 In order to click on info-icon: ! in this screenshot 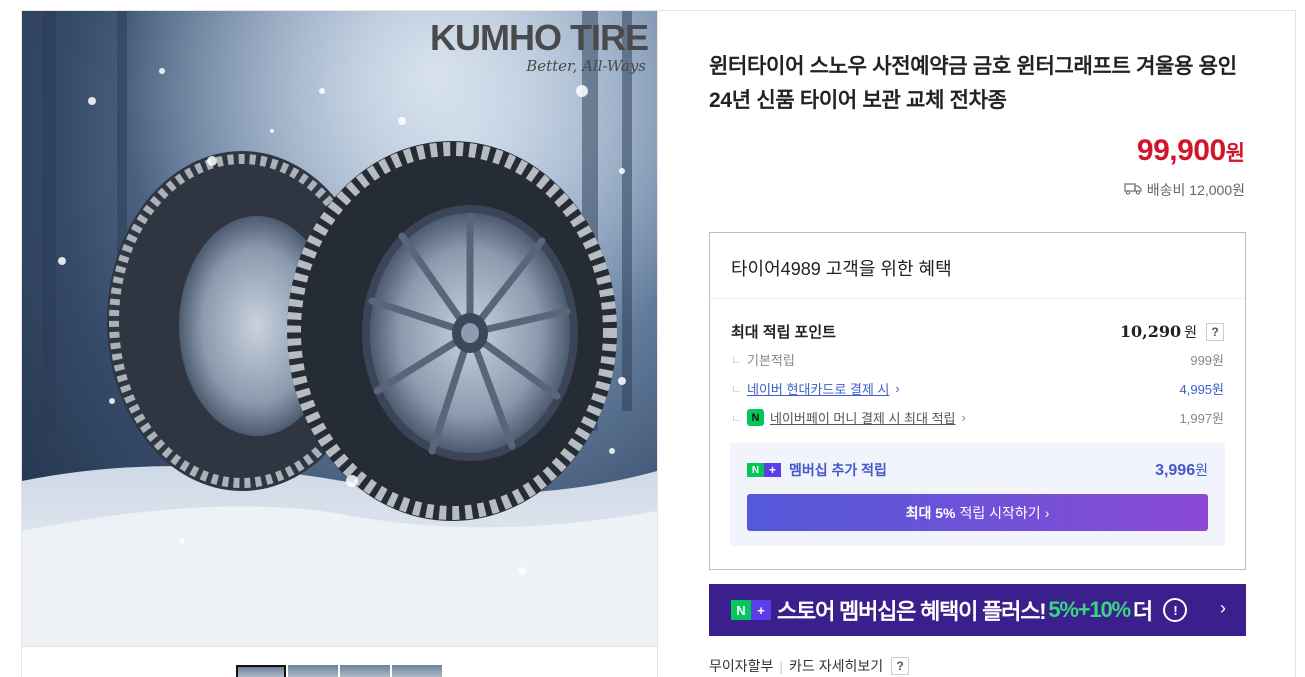, I will do `click(1174, 610)`.